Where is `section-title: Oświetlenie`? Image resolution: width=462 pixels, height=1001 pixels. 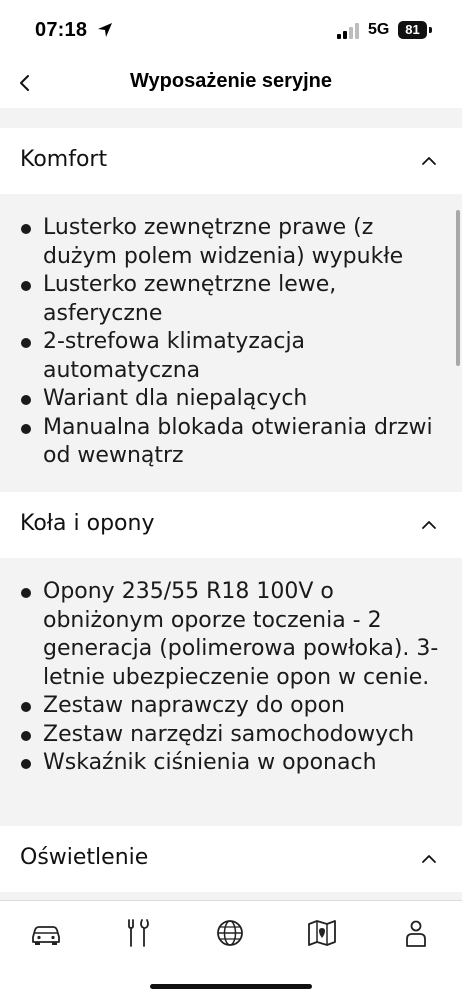
section-title: Oświetlenie is located at coordinates (84, 857).